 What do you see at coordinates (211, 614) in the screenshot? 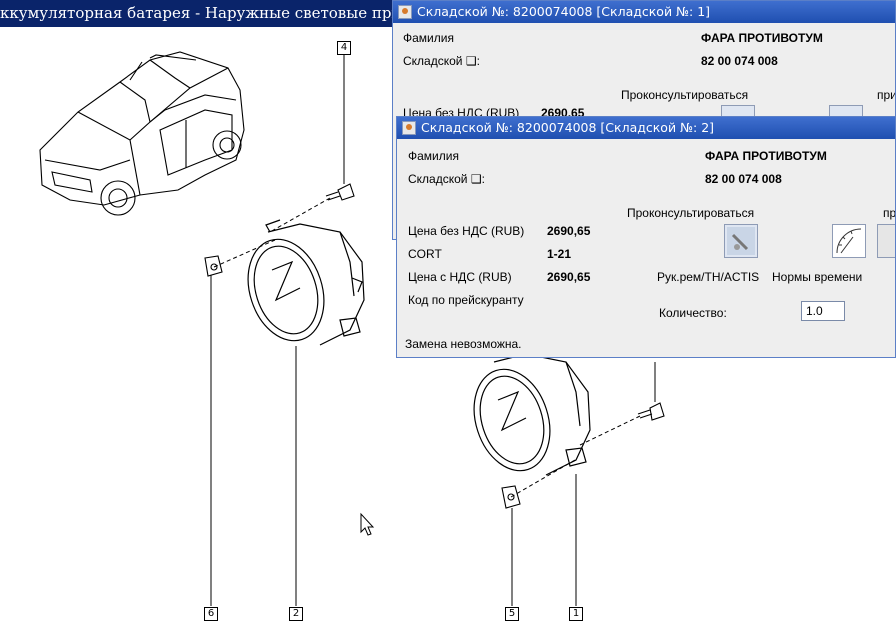
I see `callout-6: 6` at bounding box center [211, 614].